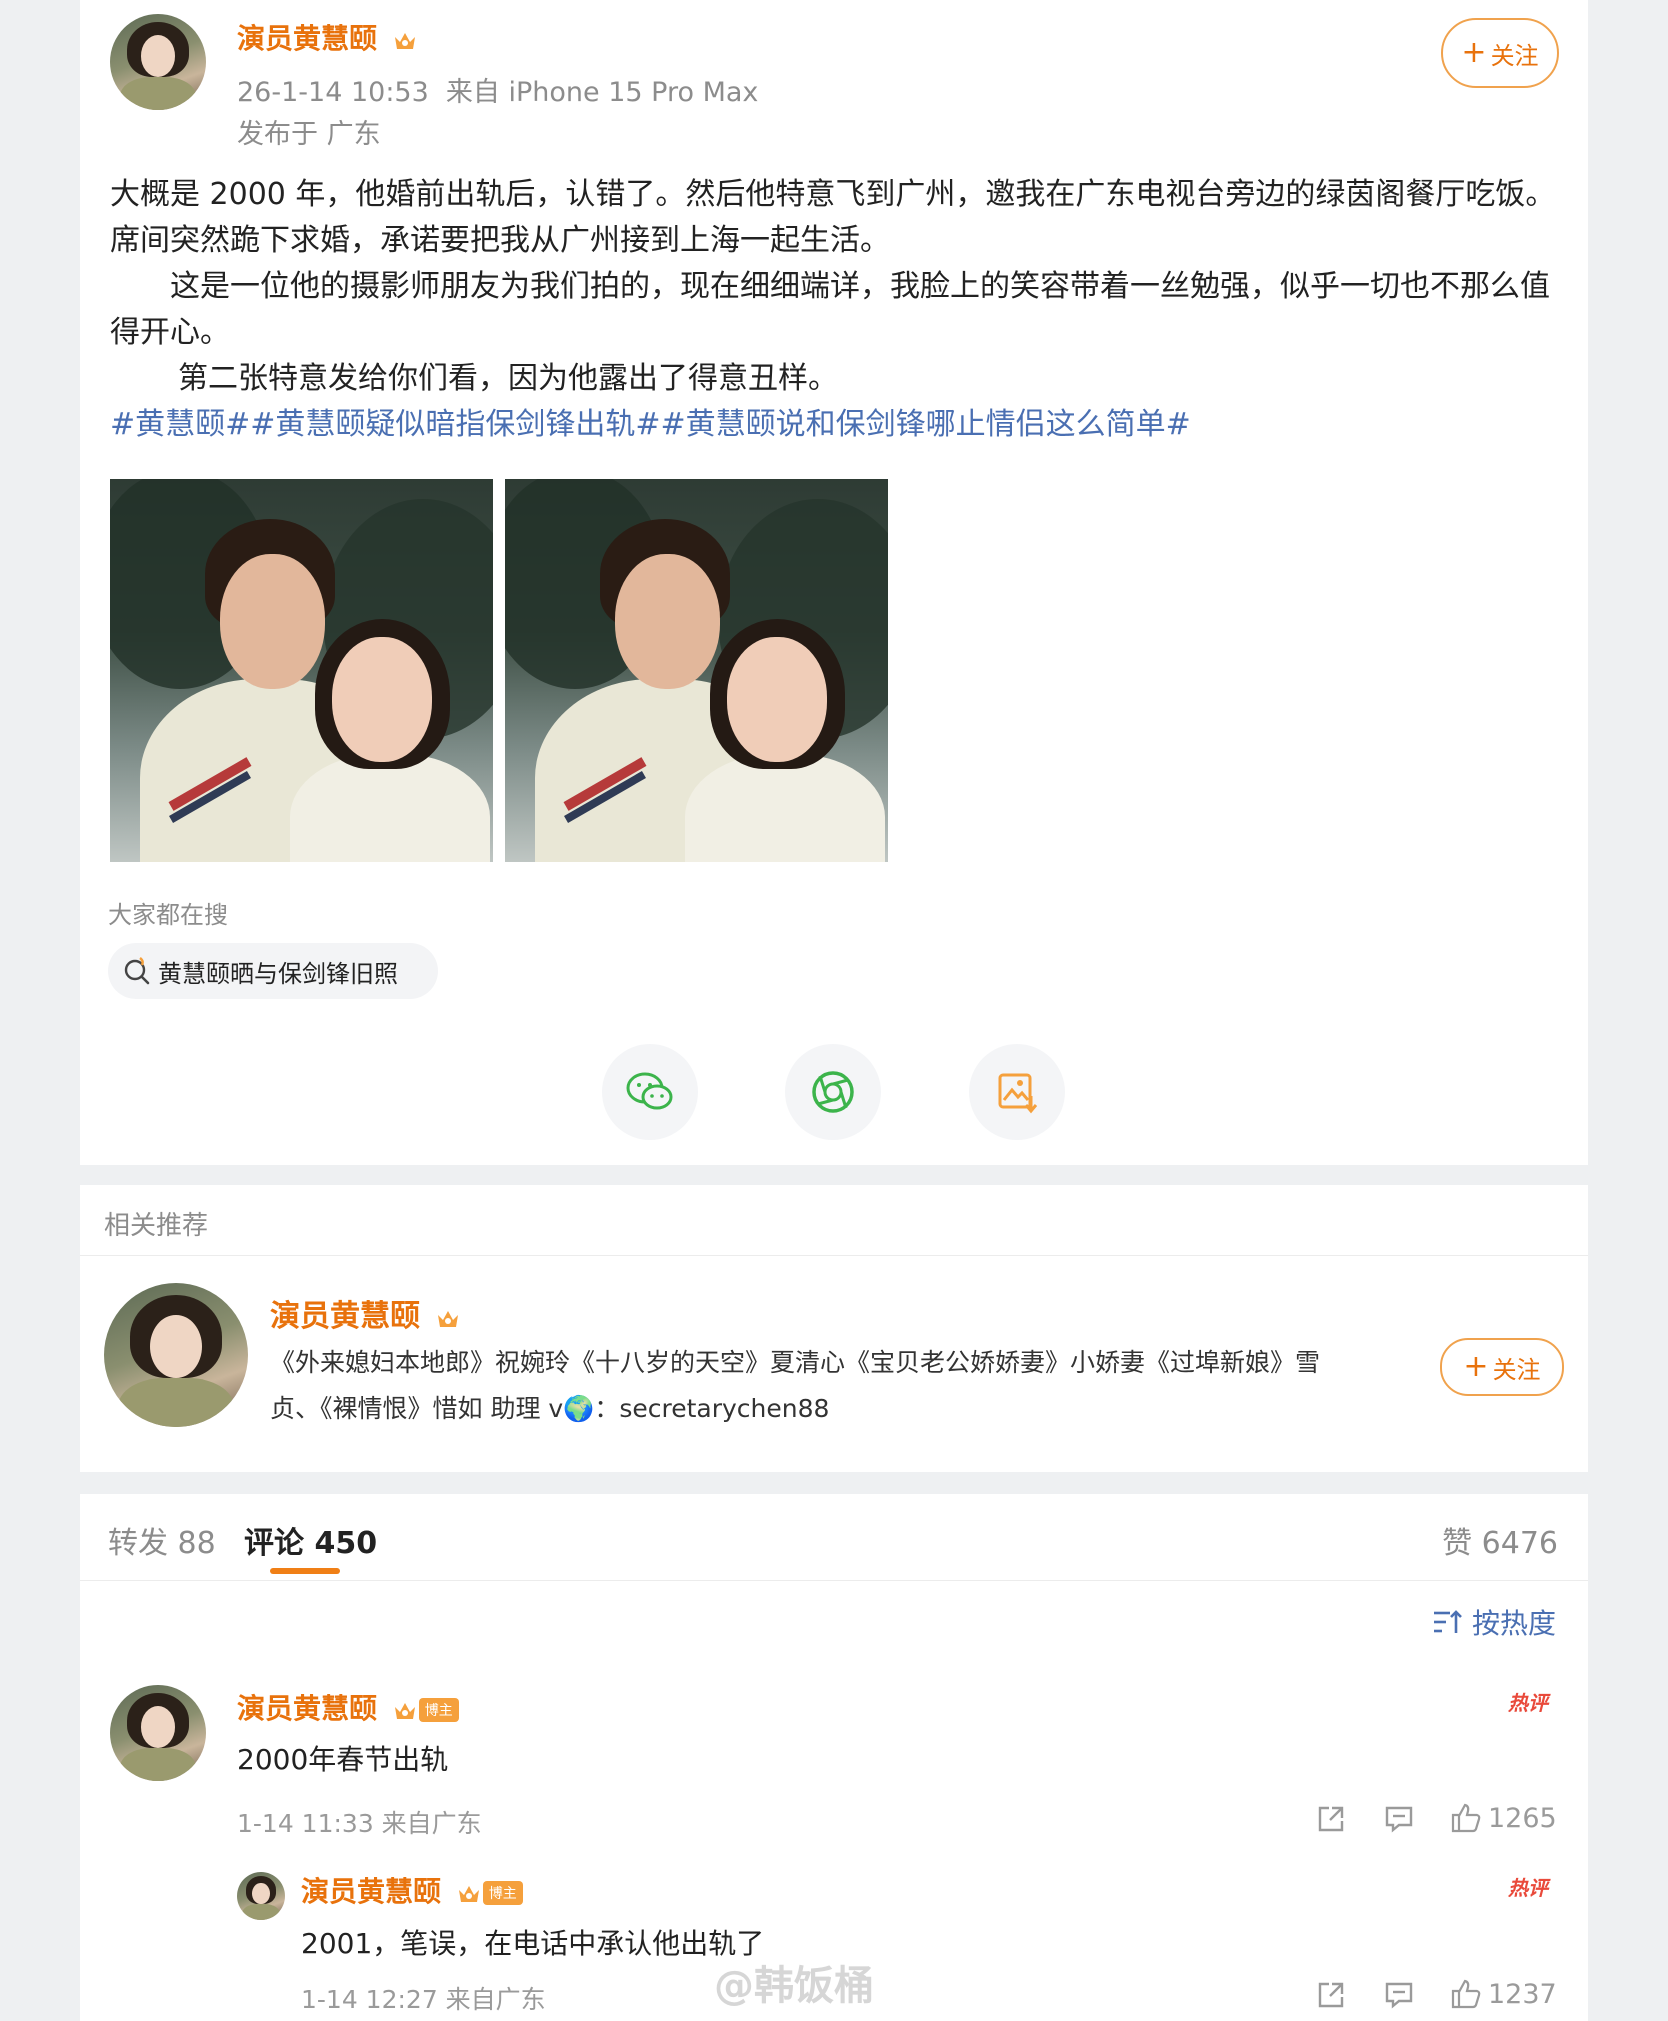  I want to click on sort-by-hot-button: 按热度, so click(1494, 1622).